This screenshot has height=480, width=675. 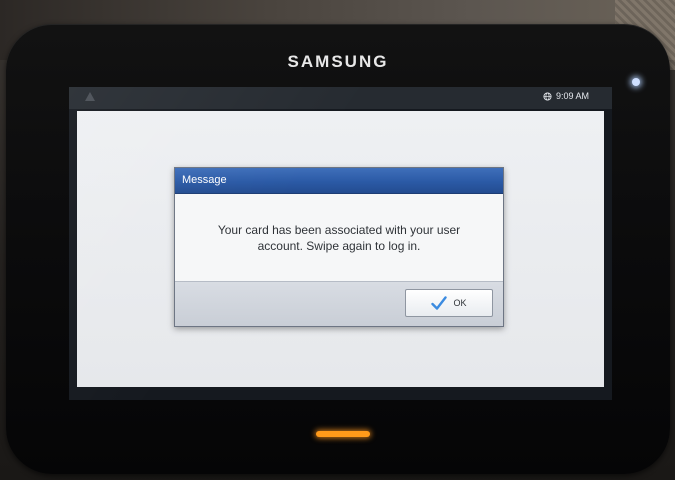 I want to click on ok-button: OK, so click(x=449, y=303).